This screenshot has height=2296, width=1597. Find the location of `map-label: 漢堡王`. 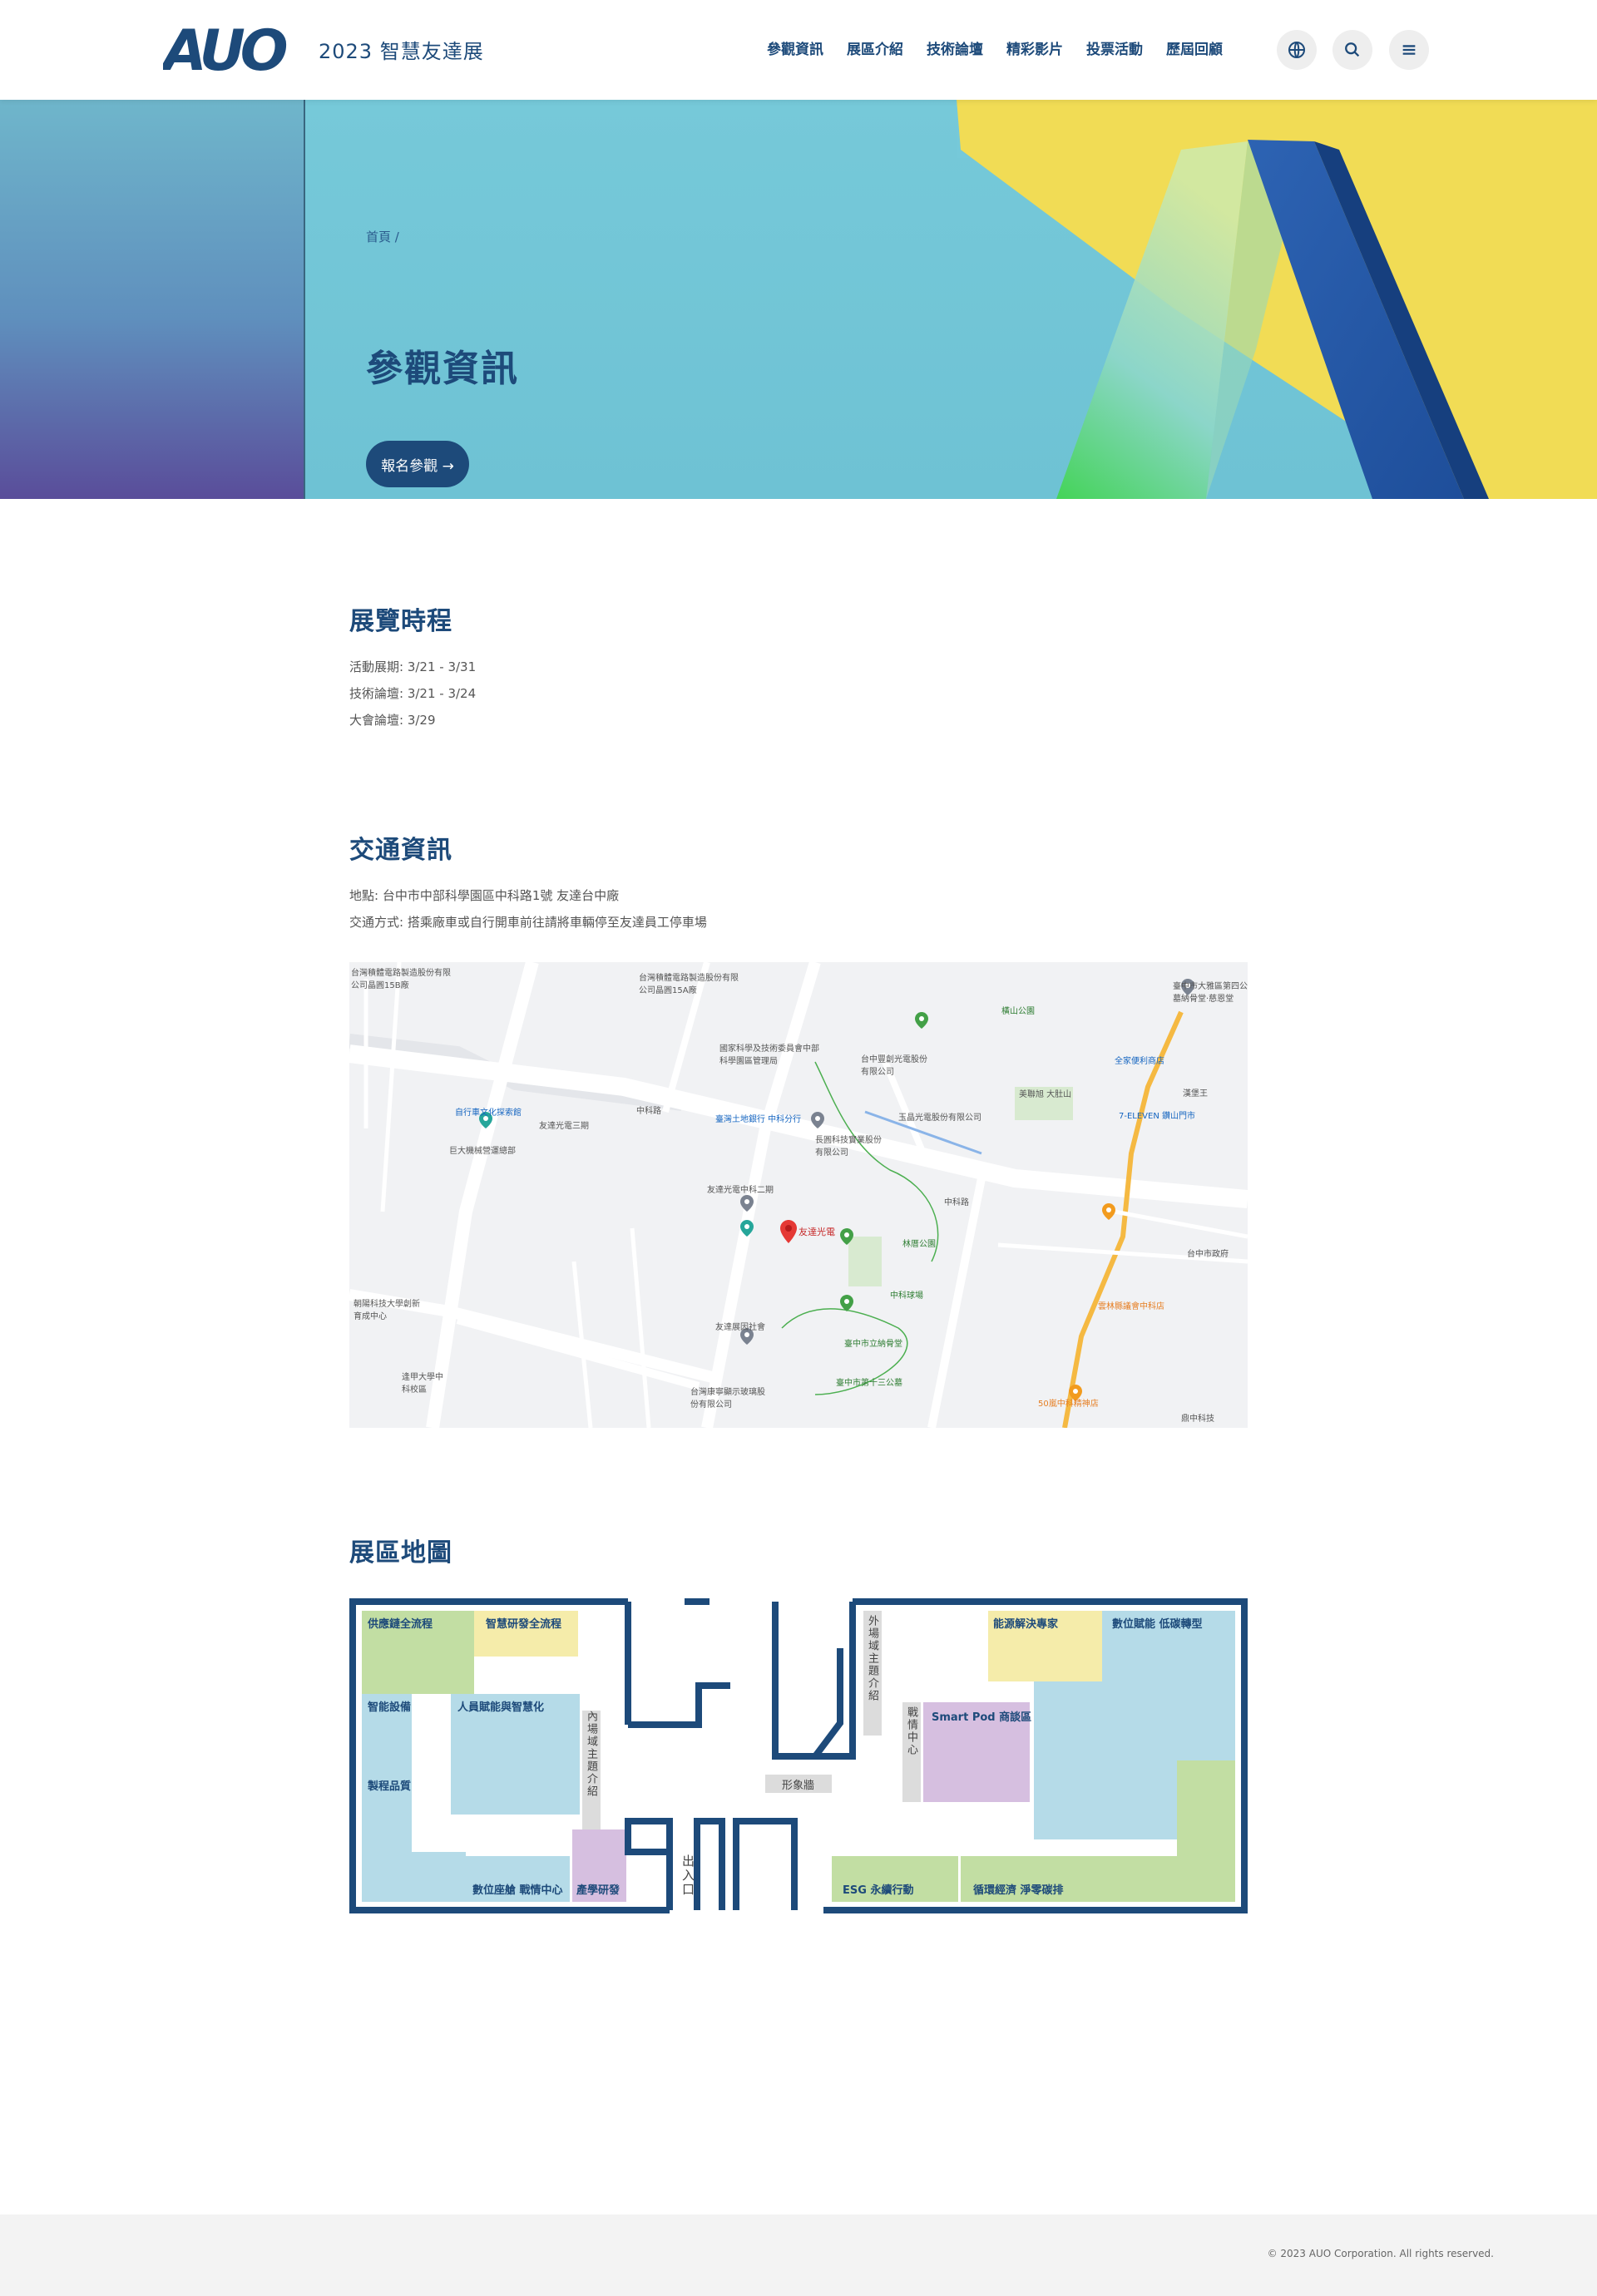

map-label: 漢堡王 is located at coordinates (1195, 1094).